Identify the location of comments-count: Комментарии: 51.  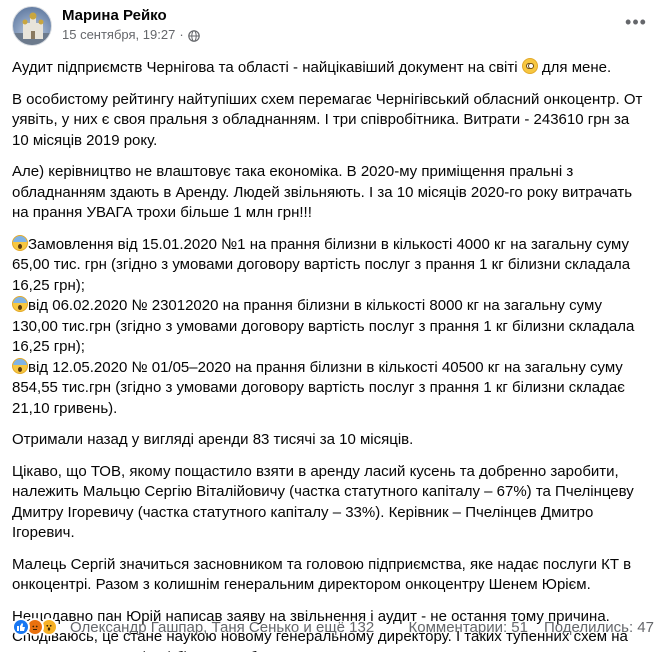
(469, 627).